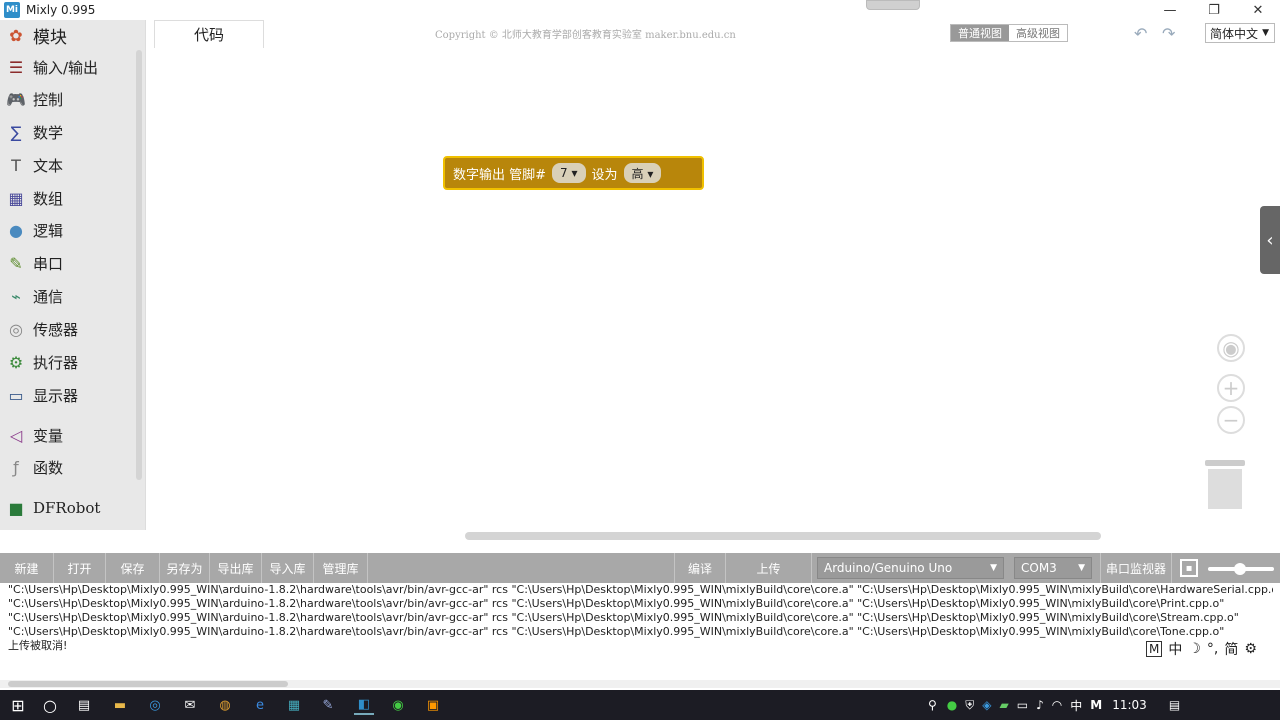 The image size is (1280, 720). I want to click on chevron-down-icon: ▼, so click(993, 568).